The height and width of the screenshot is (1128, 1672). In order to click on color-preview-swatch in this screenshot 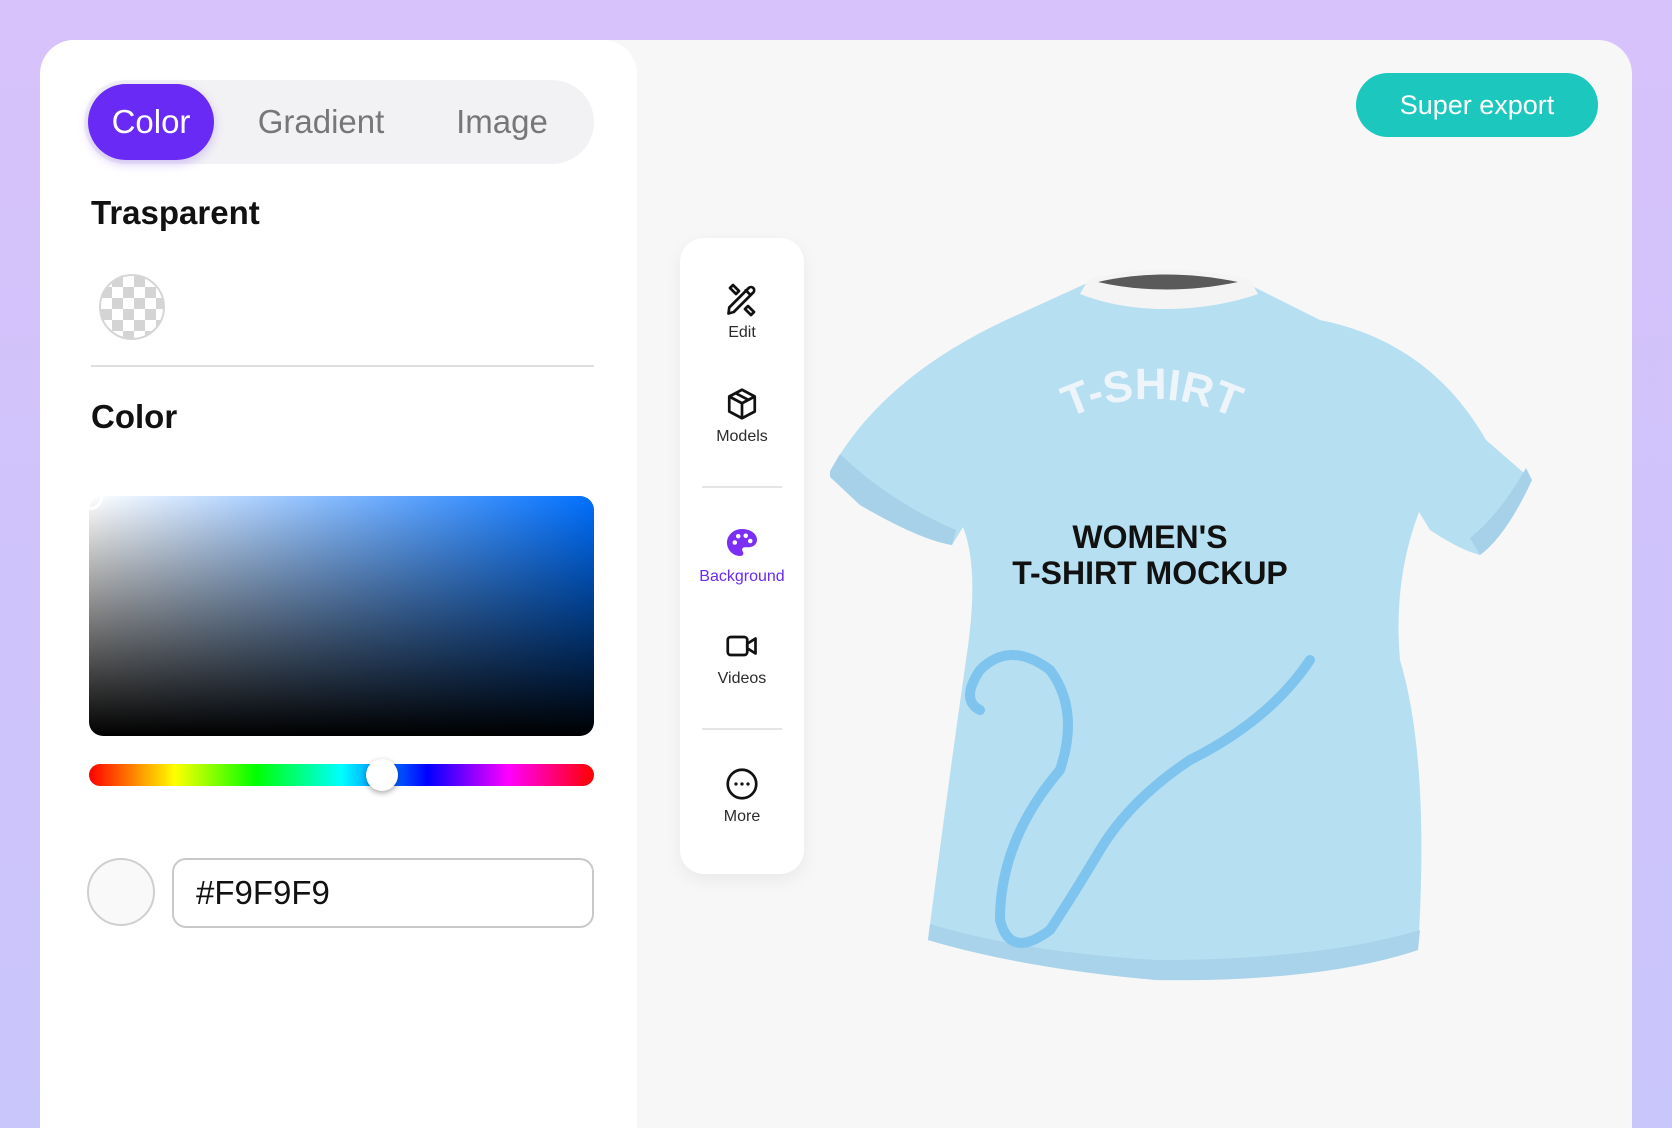, I will do `click(121, 892)`.